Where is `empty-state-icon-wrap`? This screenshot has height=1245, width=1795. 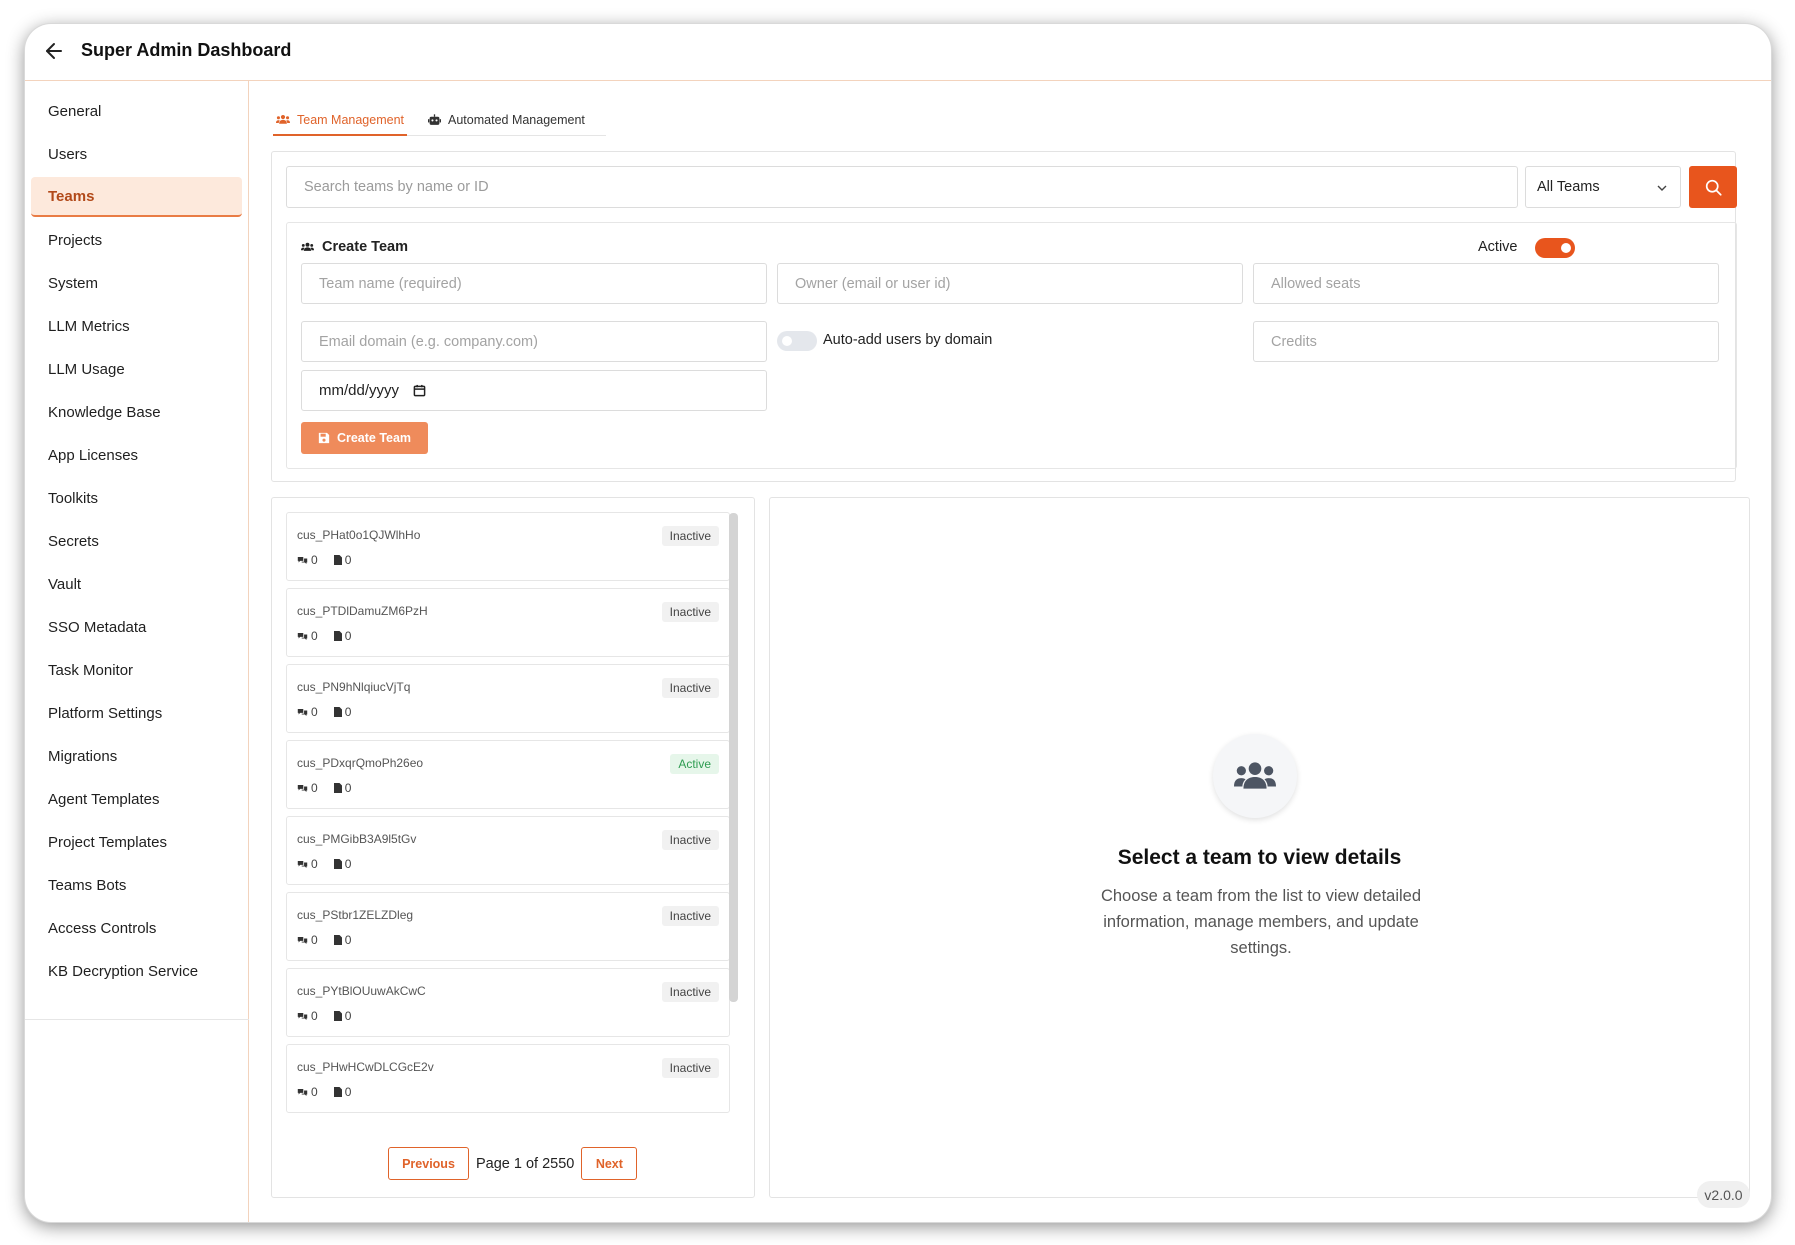
empty-state-icon-wrap is located at coordinates (1255, 776).